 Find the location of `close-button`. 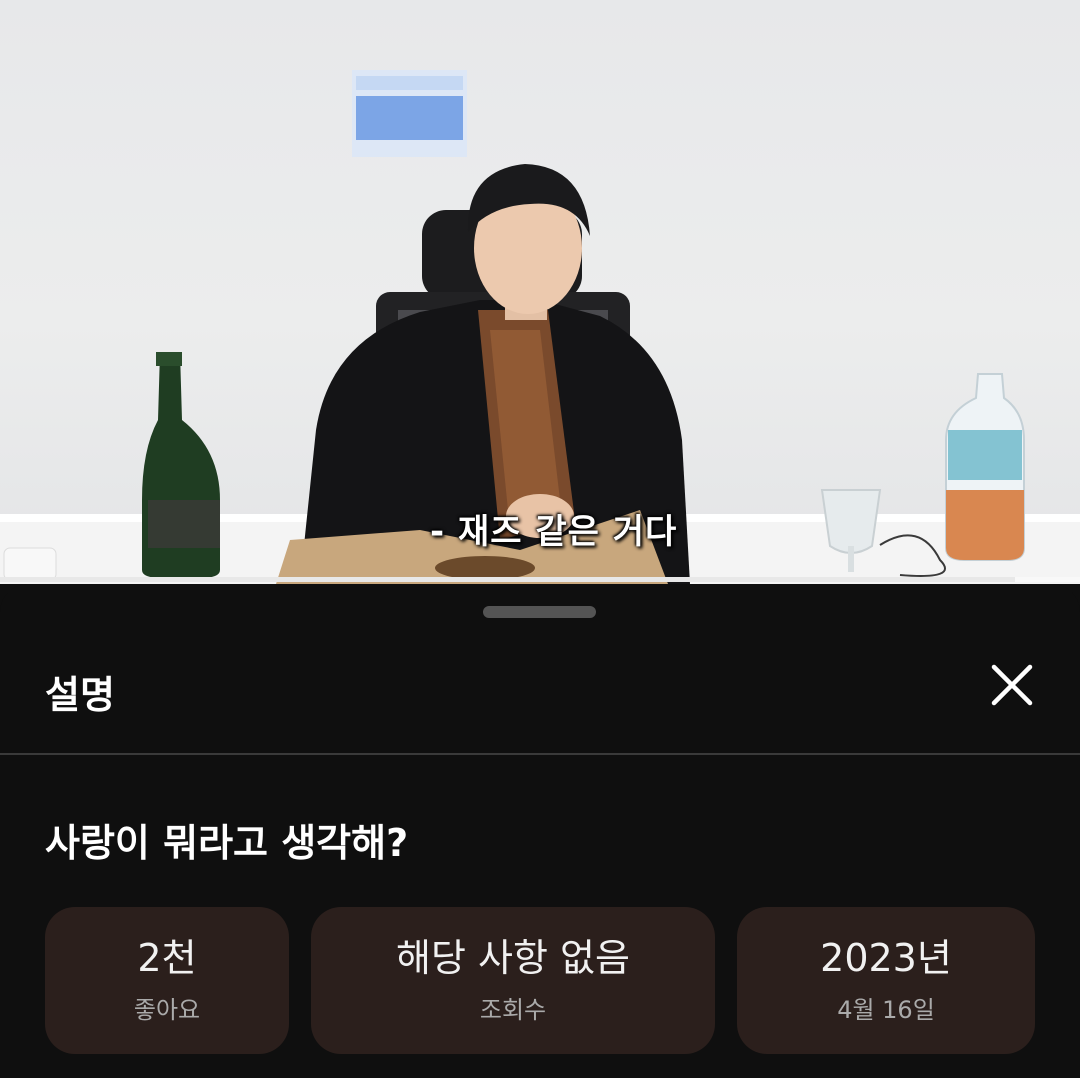

close-button is located at coordinates (1012, 685).